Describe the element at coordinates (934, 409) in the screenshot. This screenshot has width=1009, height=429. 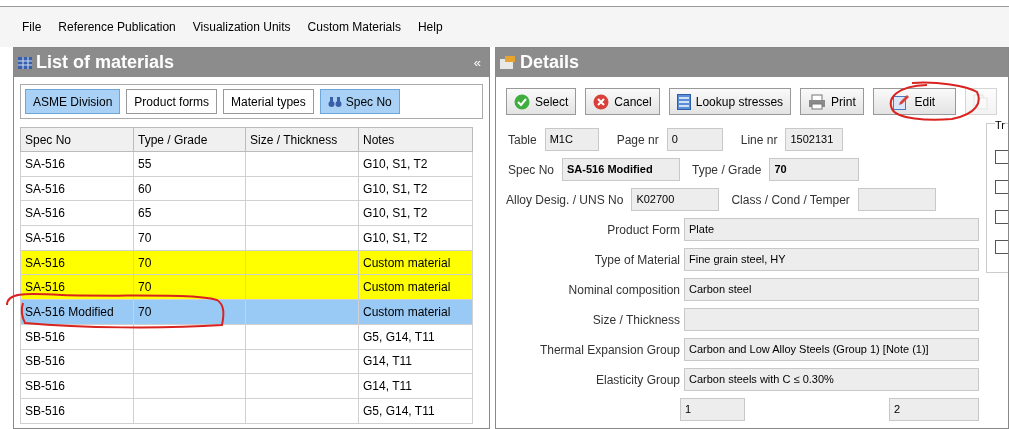
I see `detail-field: 2` at that location.